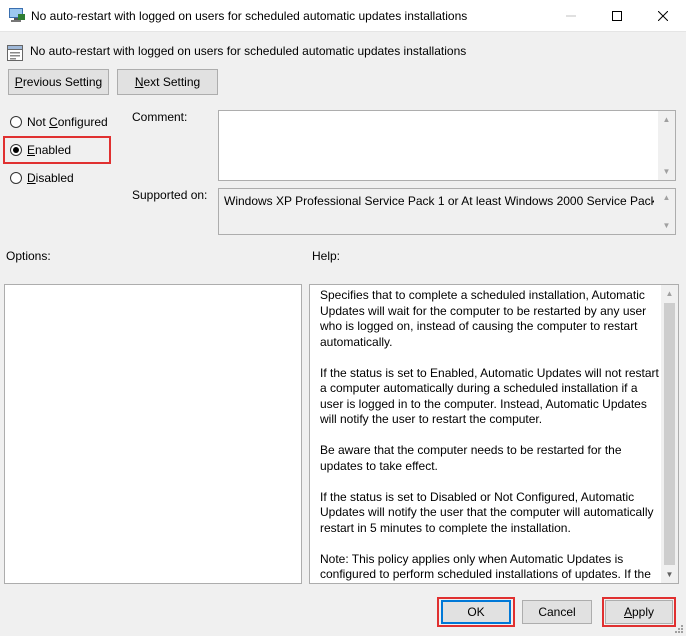  I want to click on radio-not-configured: Not Configured, so click(59, 122).